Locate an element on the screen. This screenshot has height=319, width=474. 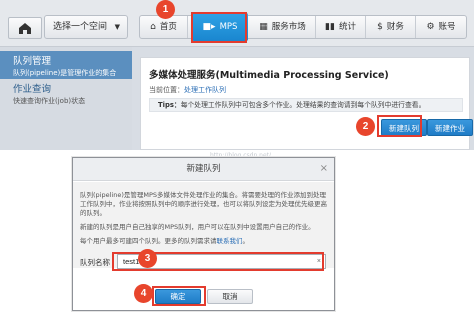
new-job-button: 新建作业 is located at coordinates (450, 127).